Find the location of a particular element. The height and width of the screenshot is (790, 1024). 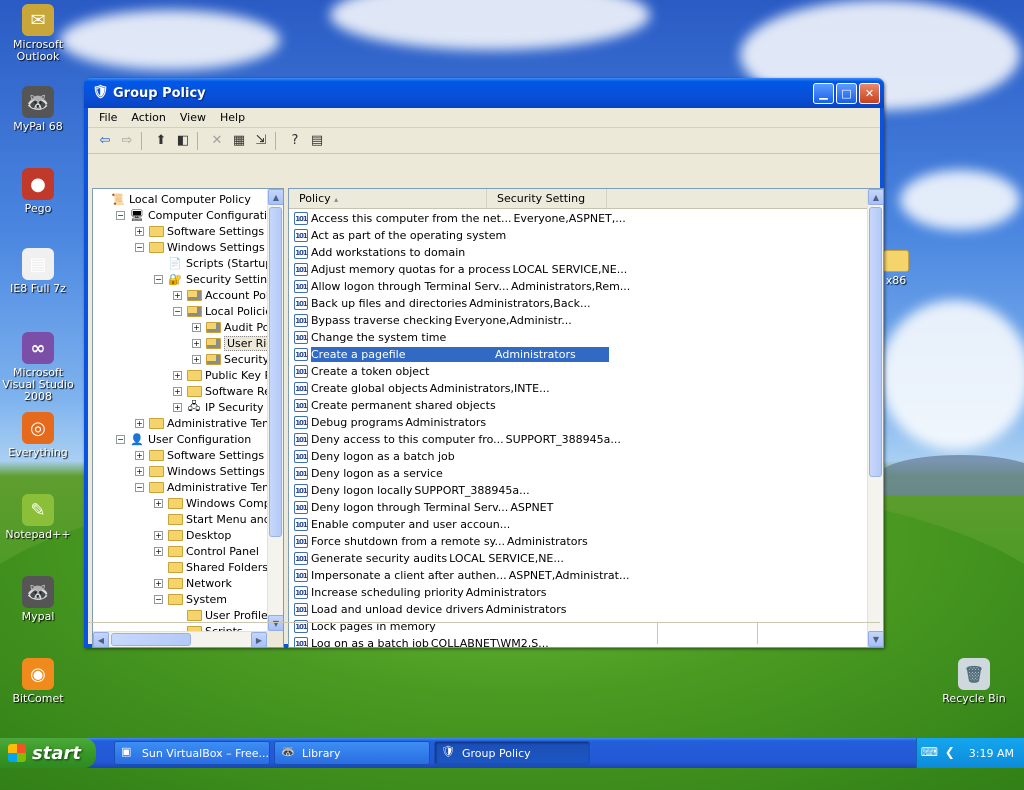

policy-row: 101 Deny logon as a service is located at coordinates (578, 473).